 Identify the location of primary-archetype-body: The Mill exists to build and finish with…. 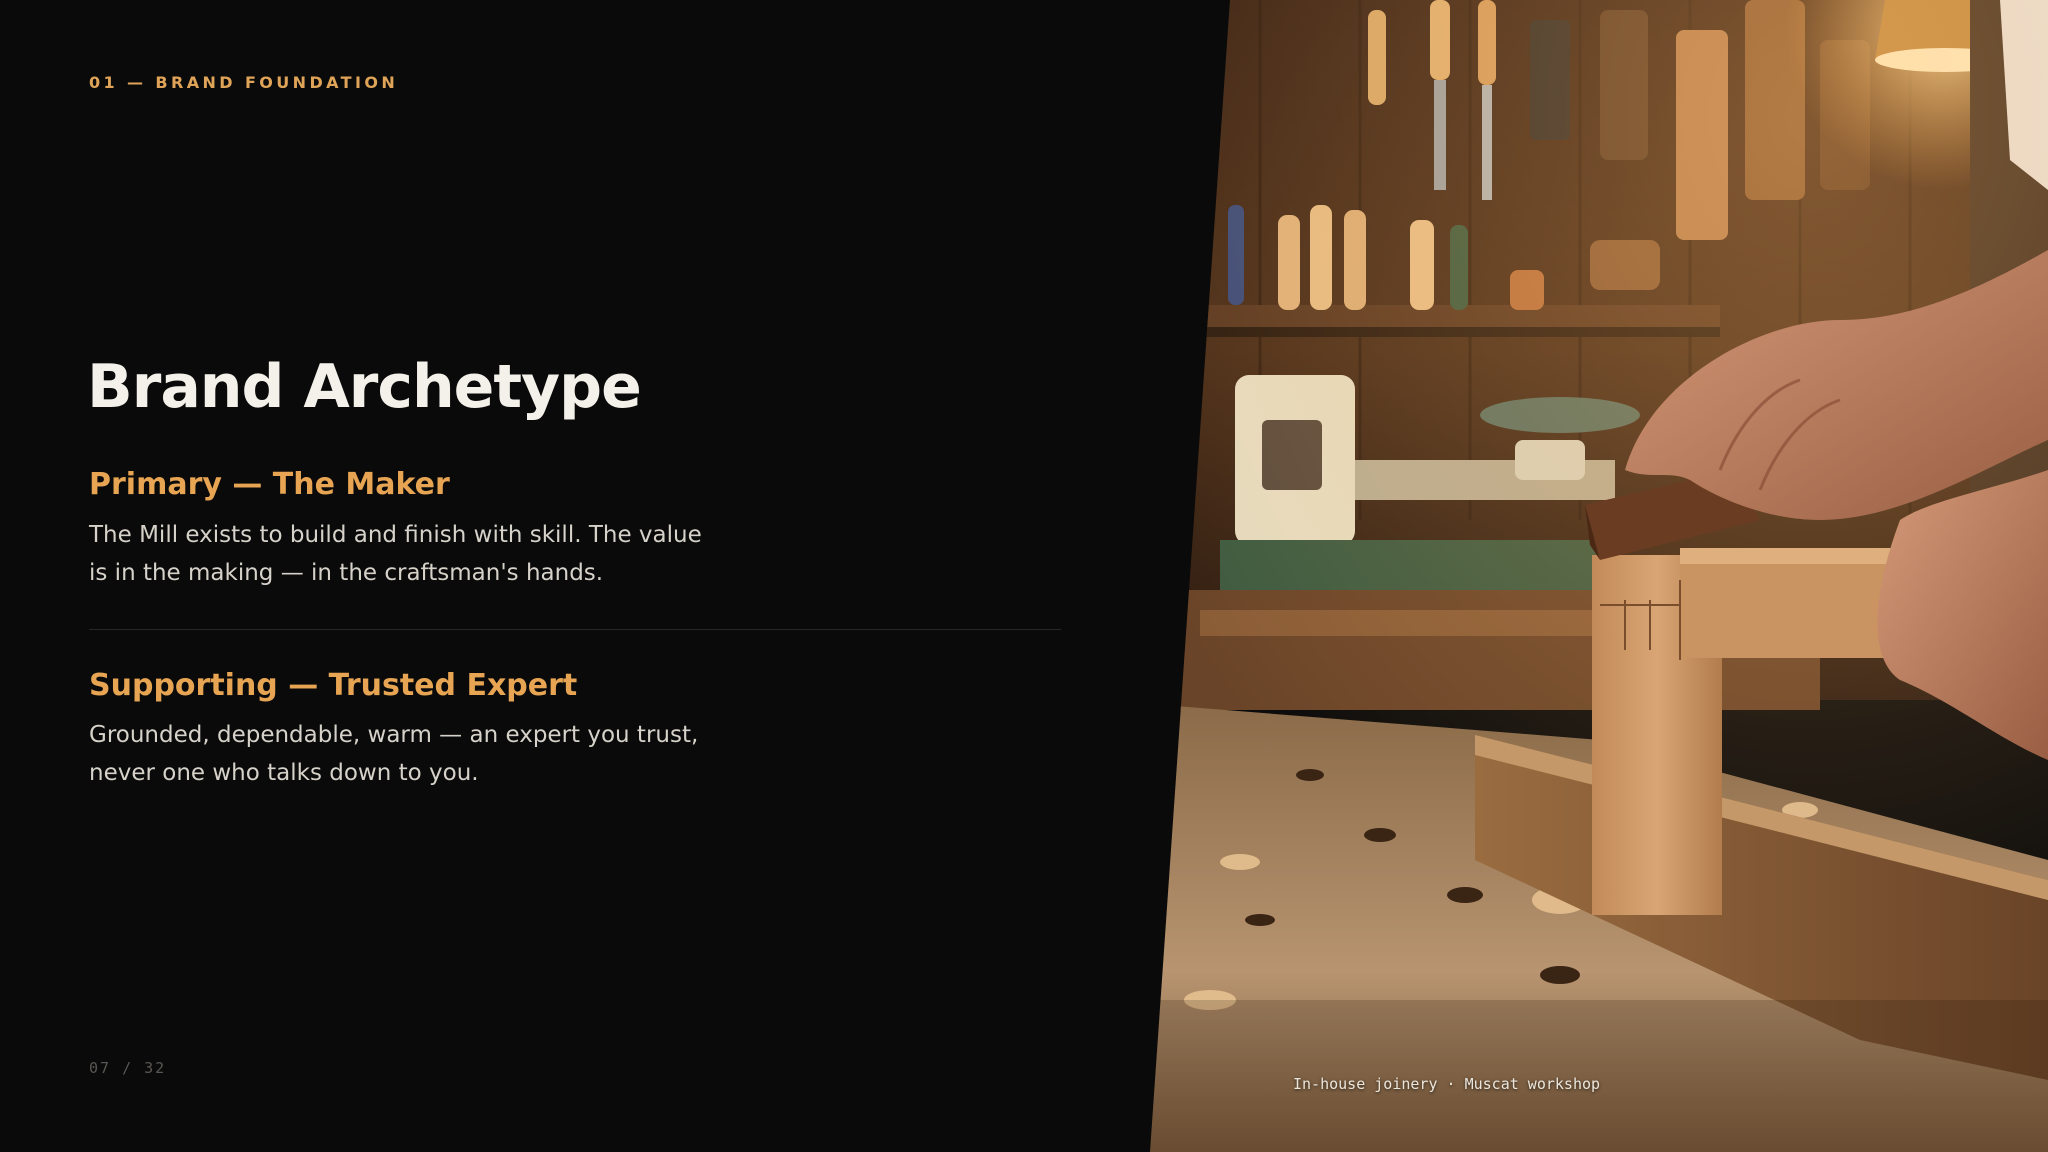
(395, 554).